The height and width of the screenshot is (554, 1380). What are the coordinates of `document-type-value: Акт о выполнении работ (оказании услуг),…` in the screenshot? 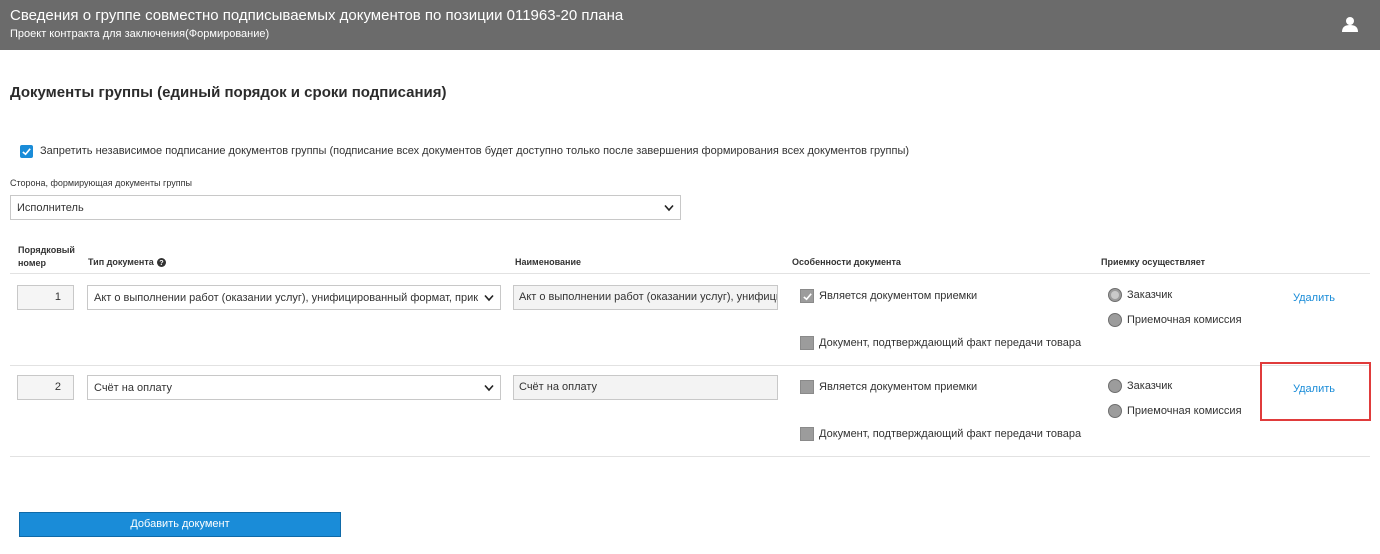 It's located at (286, 297).